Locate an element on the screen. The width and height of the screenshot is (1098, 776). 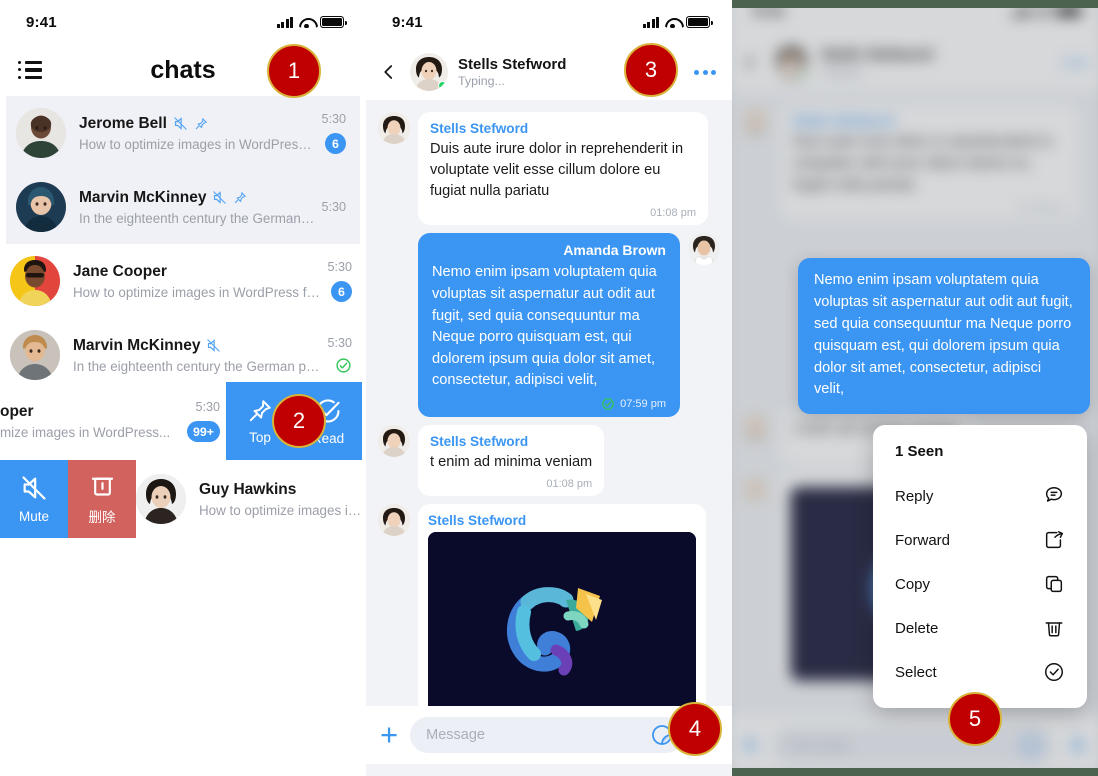
context-menu-item-forward: Forward is located at coordinates (980, 540).